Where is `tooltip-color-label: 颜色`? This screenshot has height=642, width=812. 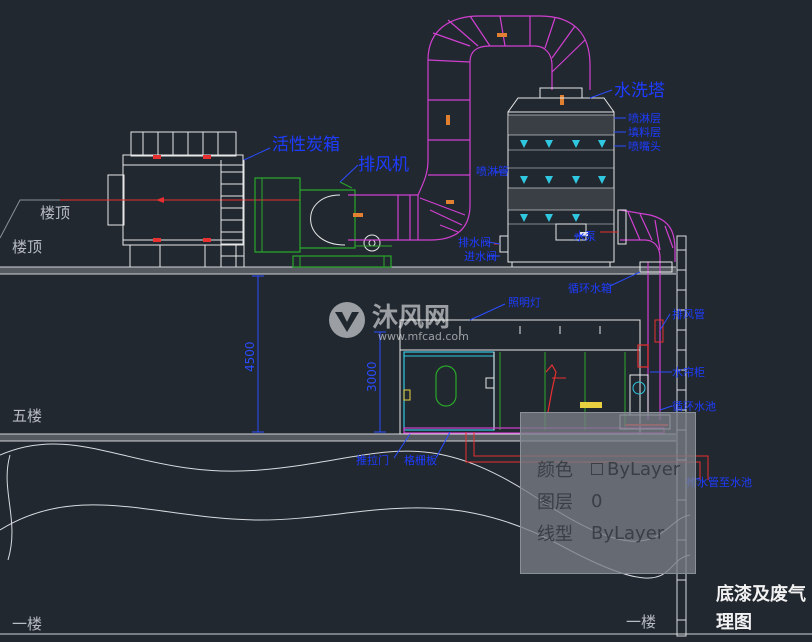
tooltip-color-label: 颜色 is located at coordinates (555, 470).